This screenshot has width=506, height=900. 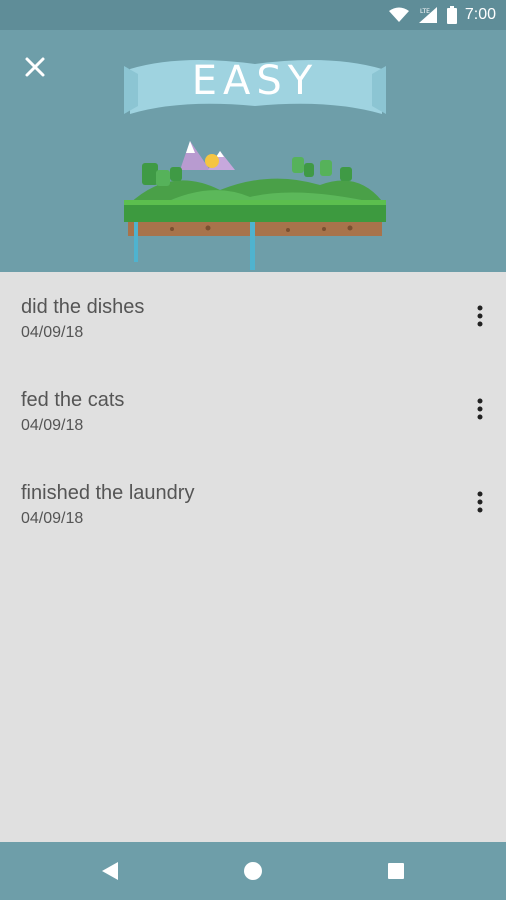 What do you see at coordinates (451, 15) in the screenshot?
I see `battery-icon` at bounding box center [451, 15].